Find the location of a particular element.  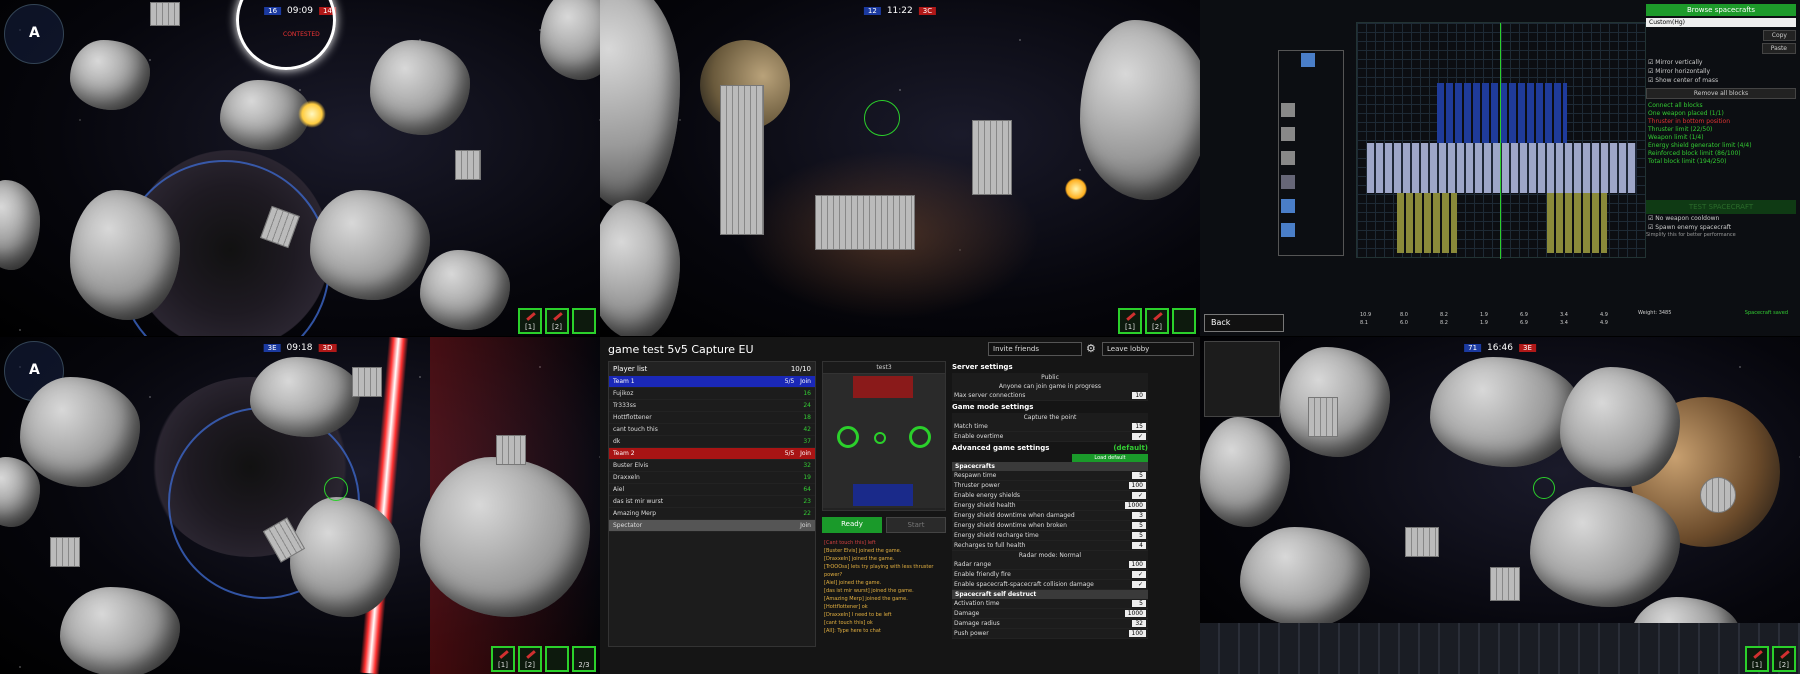

chat-message: [All]: Type here to chat is located at coordinates (852, 631).